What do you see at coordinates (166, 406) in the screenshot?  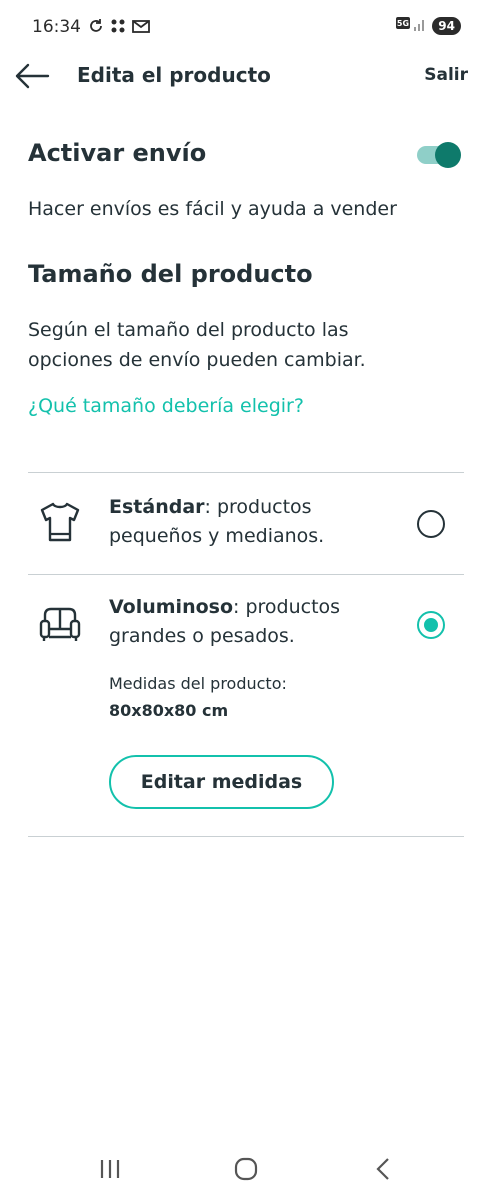 I see `size-help-link: ¿Qué tamaño debería elegir?` at bounding box center [166, 406].